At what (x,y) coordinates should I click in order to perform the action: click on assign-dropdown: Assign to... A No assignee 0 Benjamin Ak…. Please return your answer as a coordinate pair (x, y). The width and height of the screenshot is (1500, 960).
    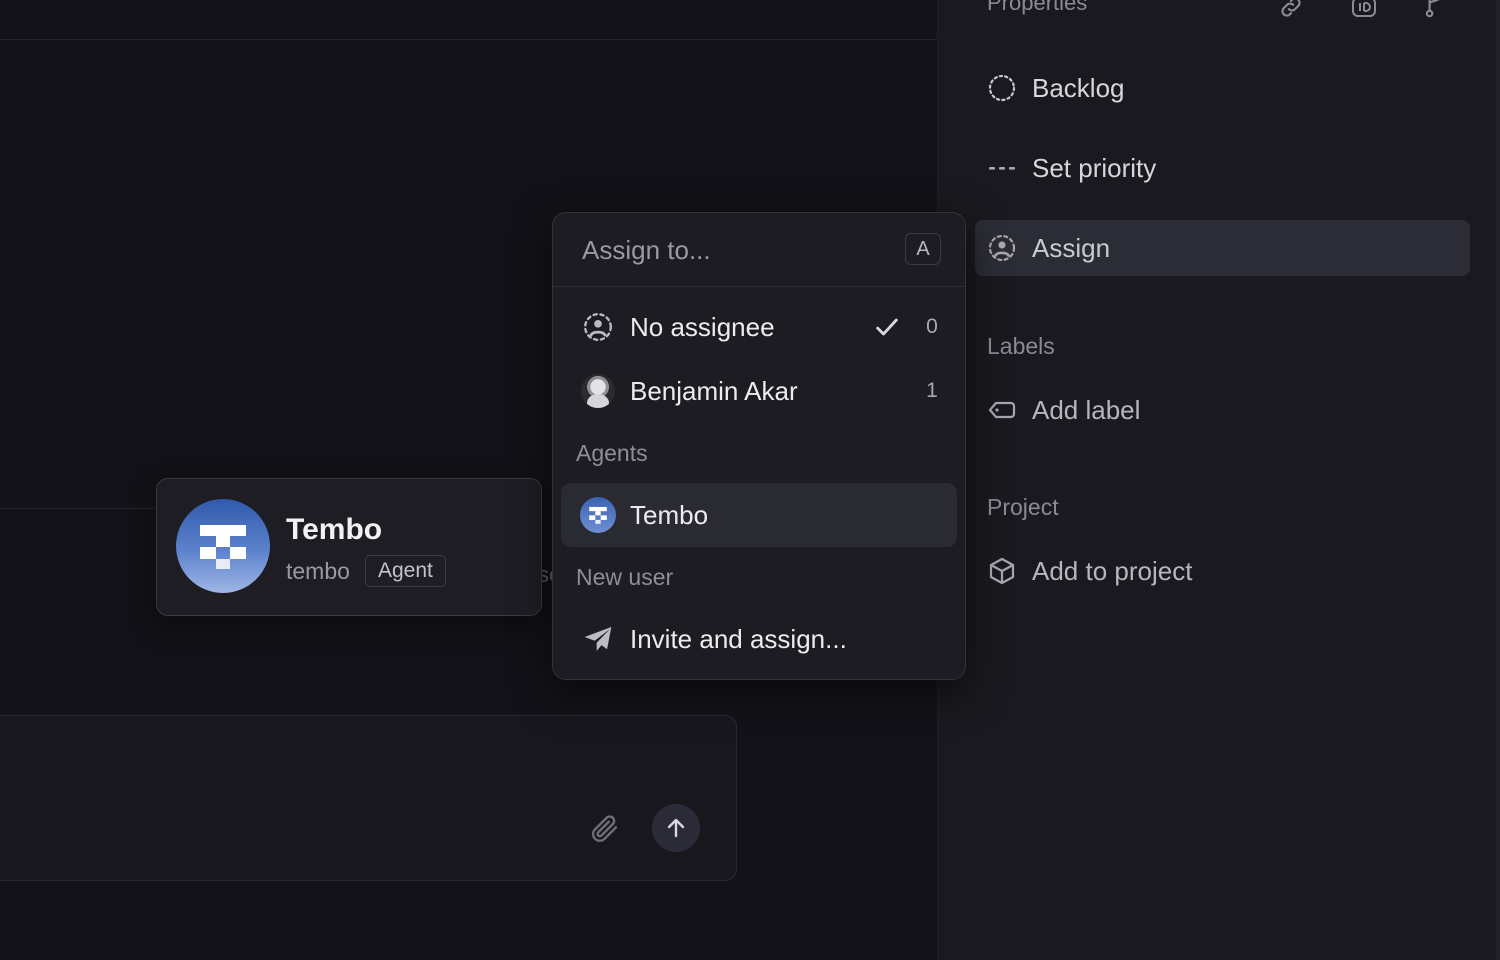
    Looking at the image, I should click on (759, 446).